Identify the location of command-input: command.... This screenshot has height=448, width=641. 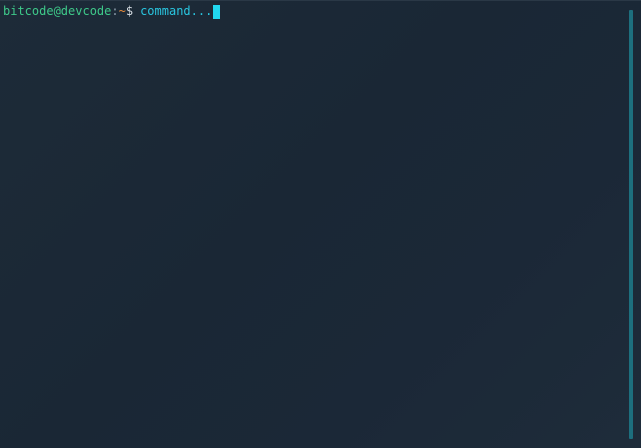
(176, 11).